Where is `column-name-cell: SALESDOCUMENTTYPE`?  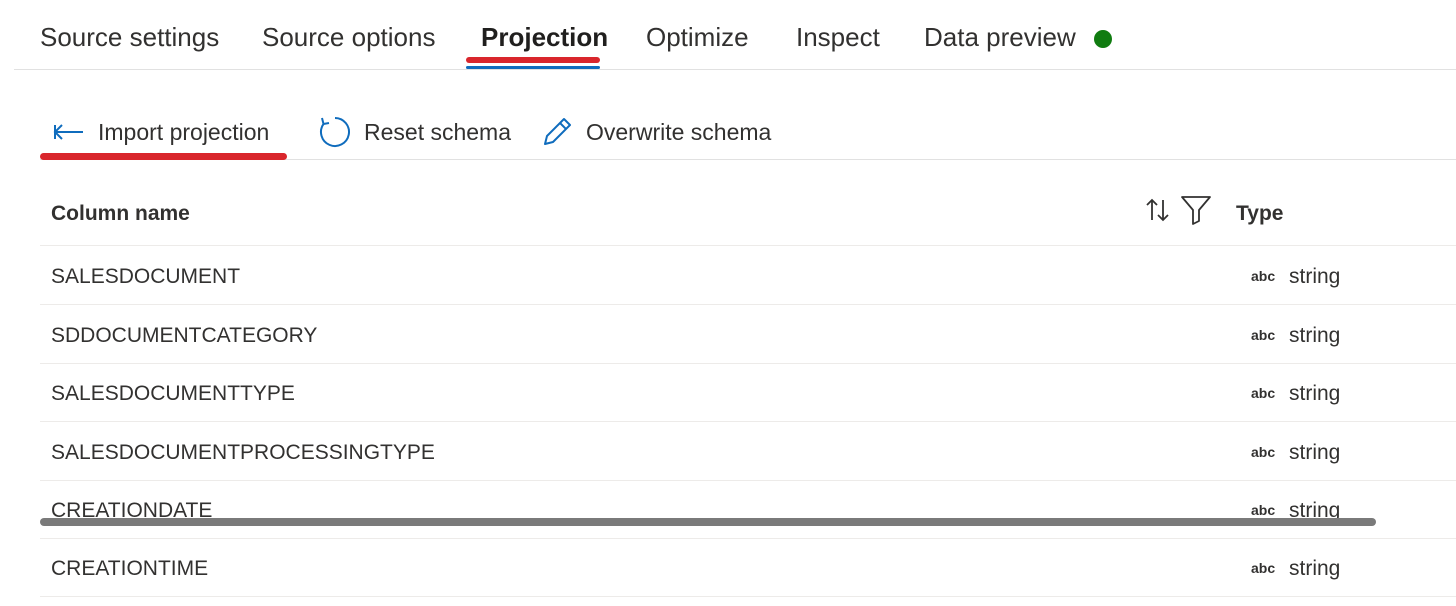 column-name-cell: SALESDOCUMENTTYPE is located at coordinates (173, 393).